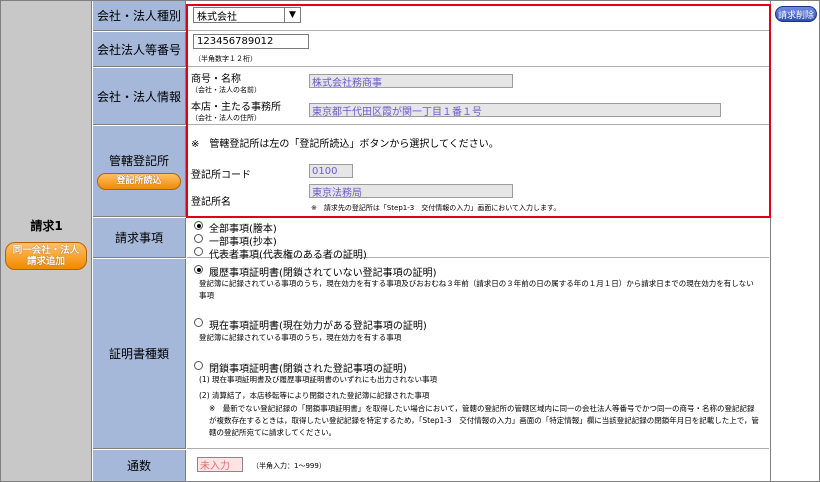 The height and width of the screenshot is (482, 820). What do you see at coordinates (46, 226) in the screenshot?
I see `request-title: 請求1` at bounding box center [46, 226].